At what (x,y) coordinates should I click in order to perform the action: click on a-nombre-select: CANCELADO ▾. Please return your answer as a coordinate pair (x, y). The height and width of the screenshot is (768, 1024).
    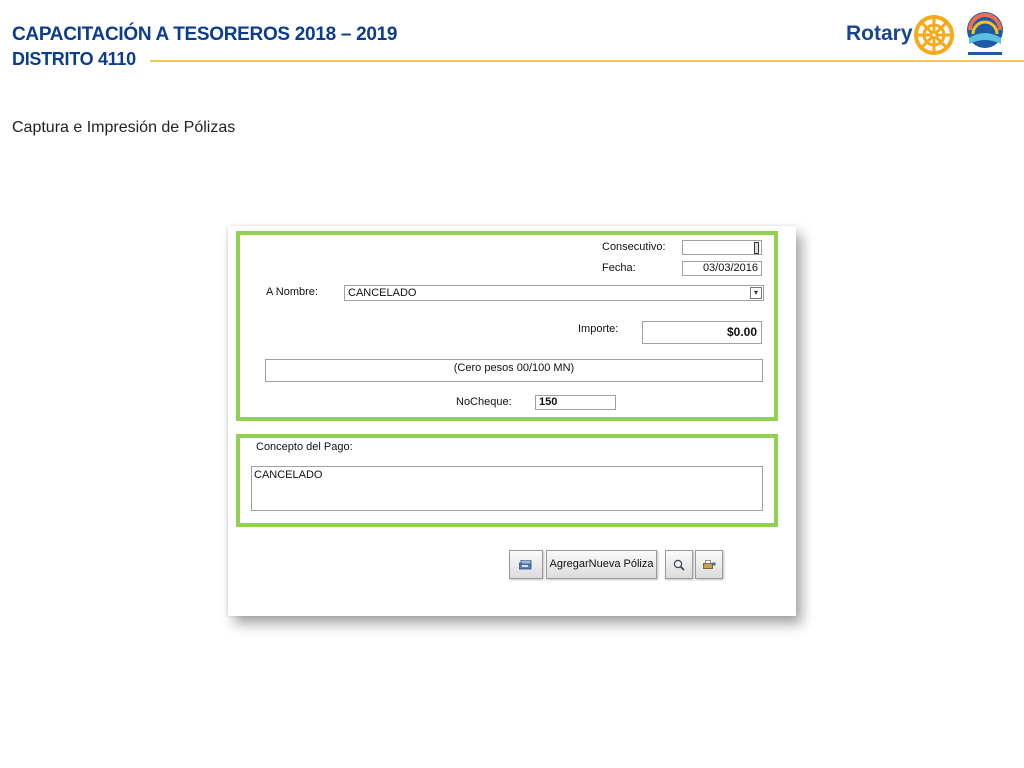
    Looking at the image, I should click on (554, 293).